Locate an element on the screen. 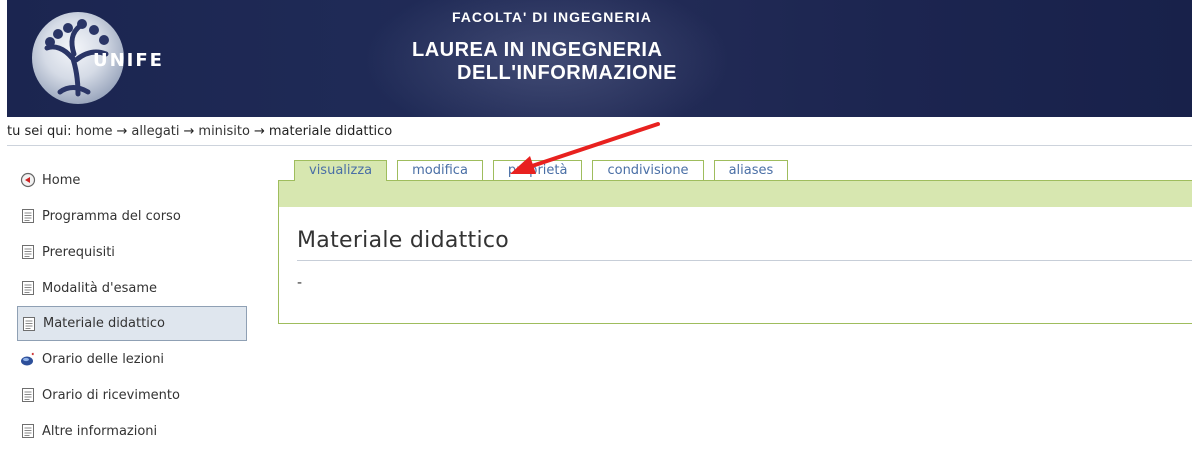  degree-title-line2: DELL'INFORMAZIONE is located at coordinates (567, 73).